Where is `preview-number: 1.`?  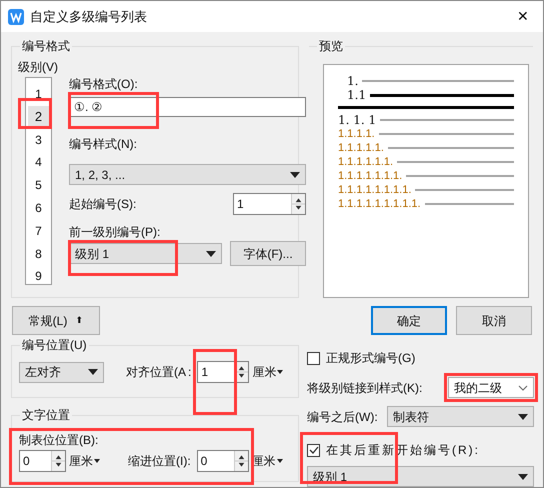 preview-number: 1. is located at coordinates (352, 81).